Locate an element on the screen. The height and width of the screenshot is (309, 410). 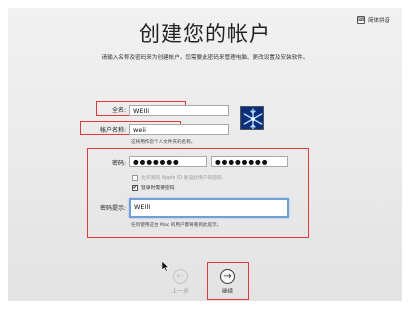
page-subtitle: 请输入名称及密码来为创建帐户。您需要此密码来管理电脑、更改设置及安装软件。 is located at coordinates (205, 58).